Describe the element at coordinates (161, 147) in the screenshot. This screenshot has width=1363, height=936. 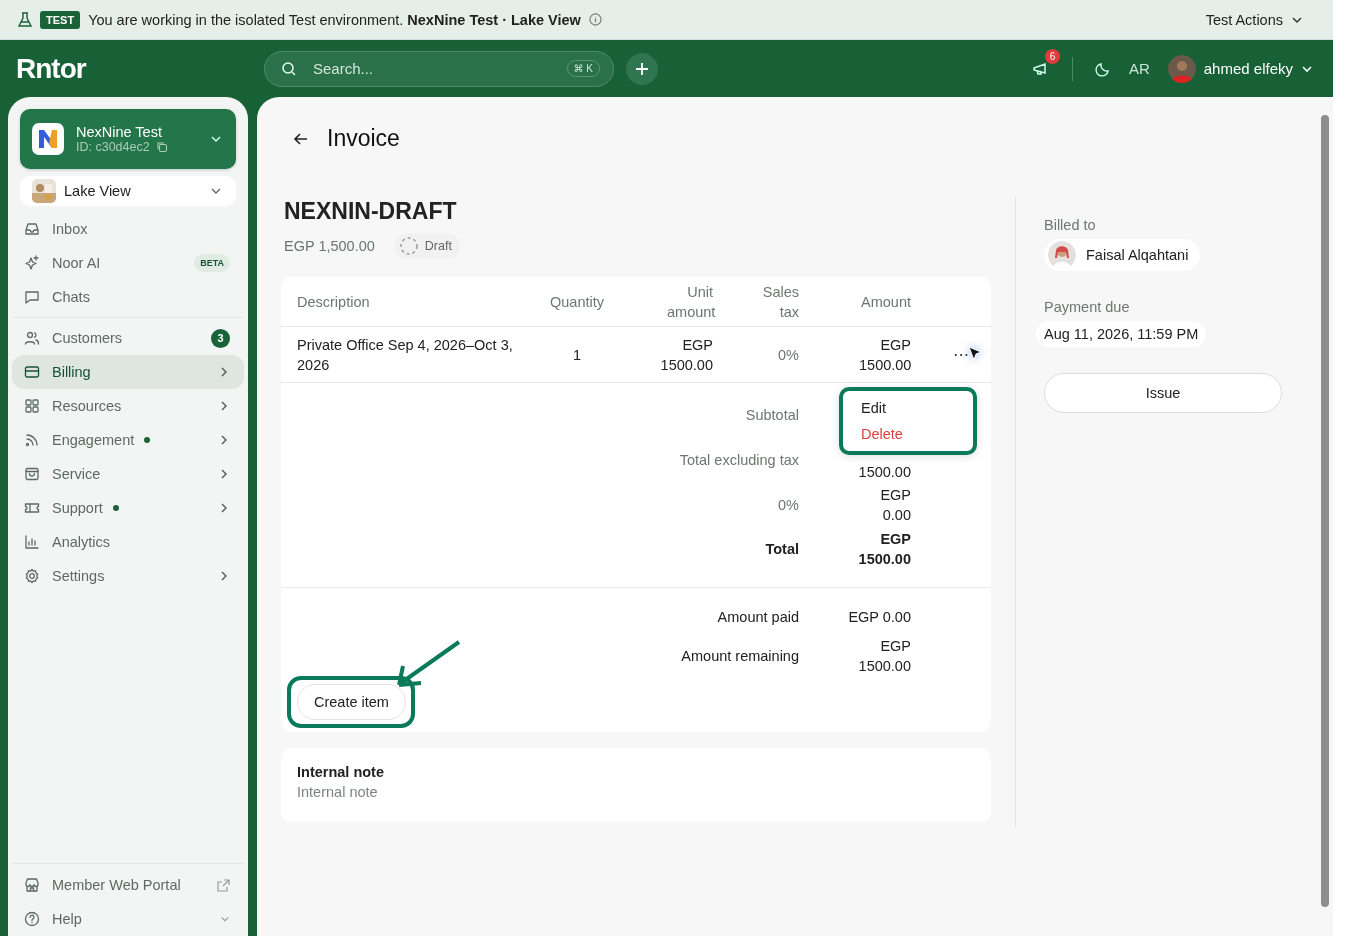
I see `copy-icon` at that location.